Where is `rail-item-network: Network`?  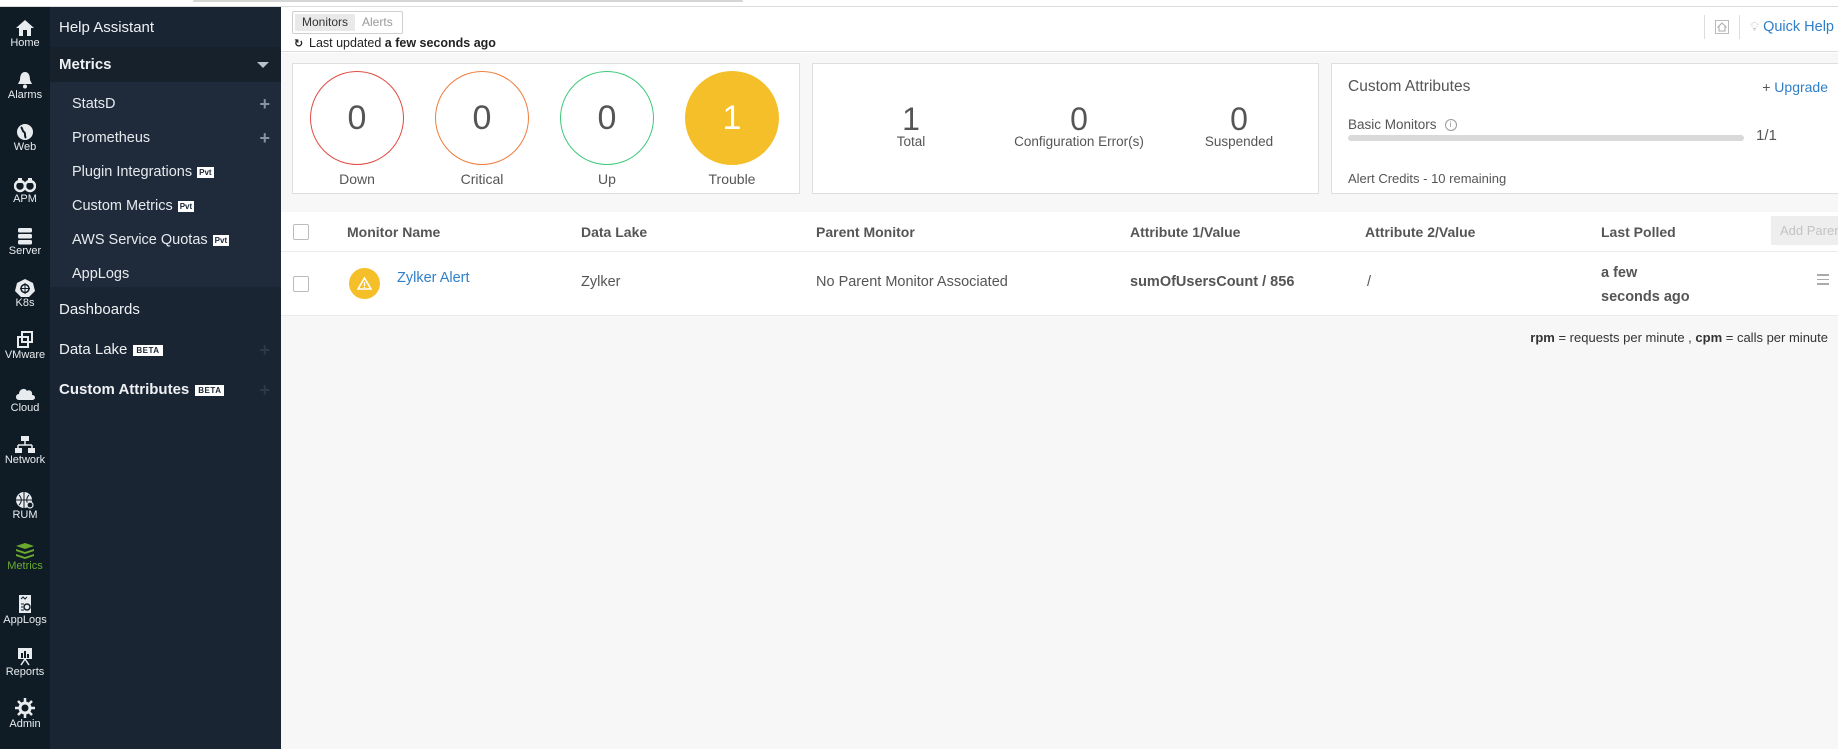
rail-item-network: Network is located at coordinates (25, 451).